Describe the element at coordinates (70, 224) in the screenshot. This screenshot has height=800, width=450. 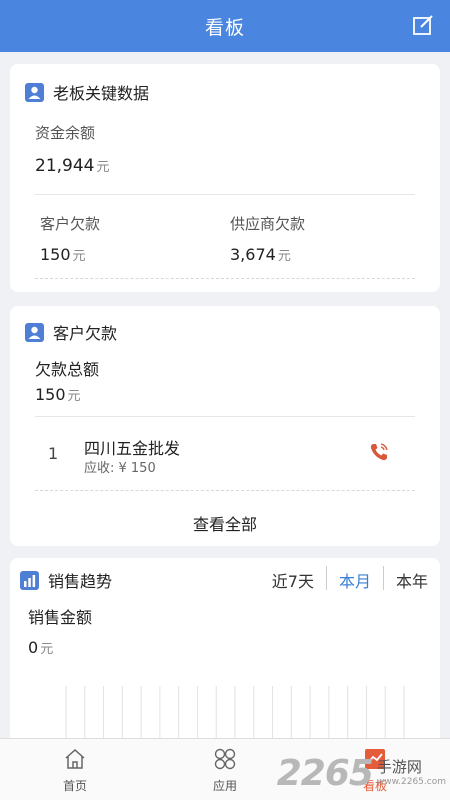
I see `customer-debt-label: 客户欠款` at that location.